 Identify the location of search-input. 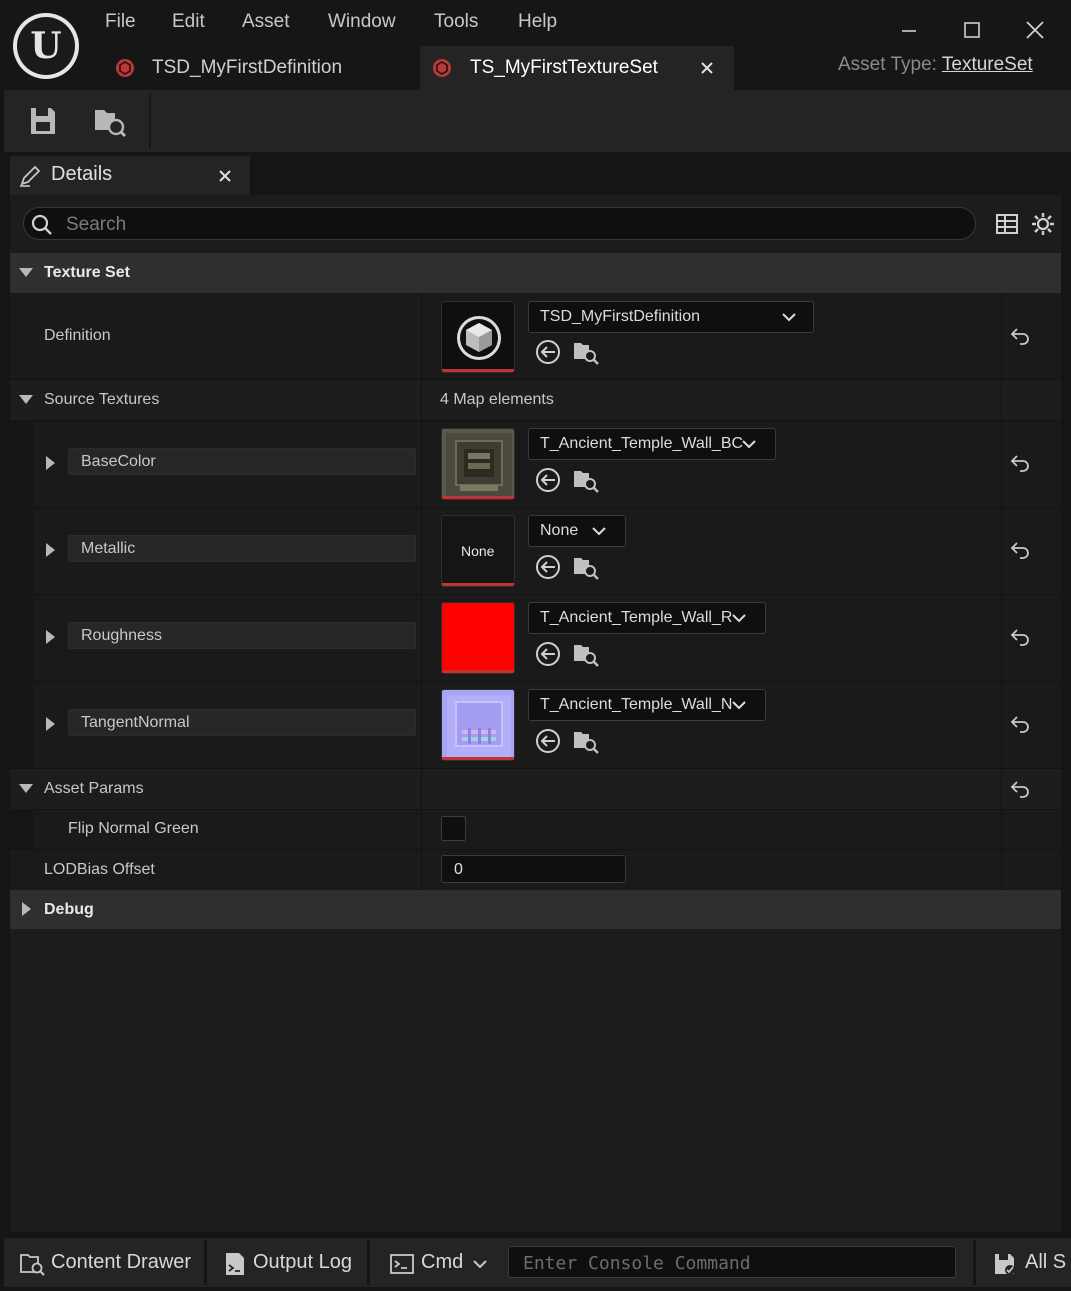
(506, 224).